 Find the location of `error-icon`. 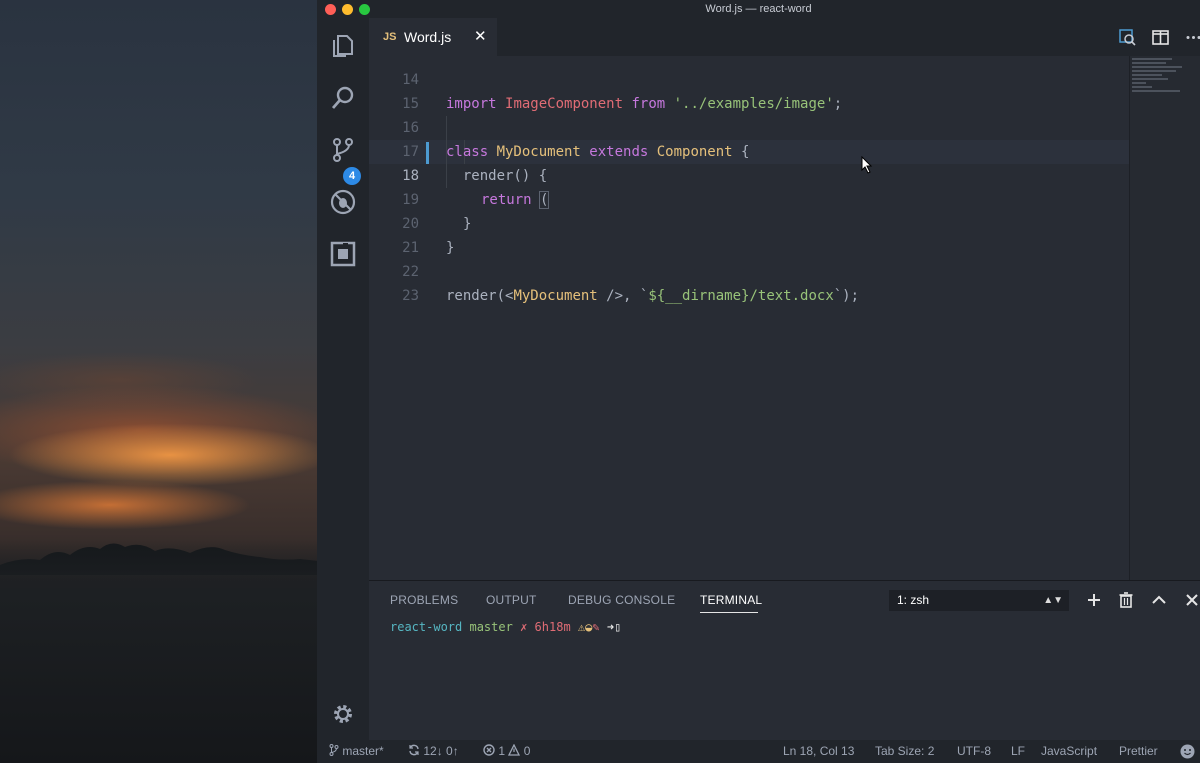

error-icon is located at coordinates (489, 750).